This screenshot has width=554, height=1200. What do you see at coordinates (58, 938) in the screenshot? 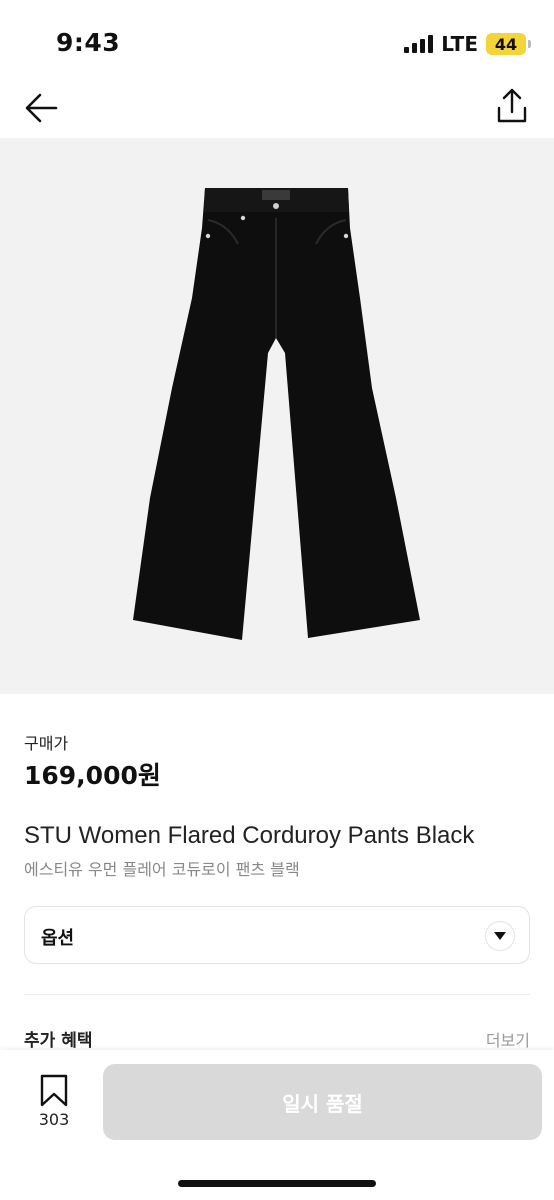
I see `option-label: 옵션` at bounding box center [58, 938].